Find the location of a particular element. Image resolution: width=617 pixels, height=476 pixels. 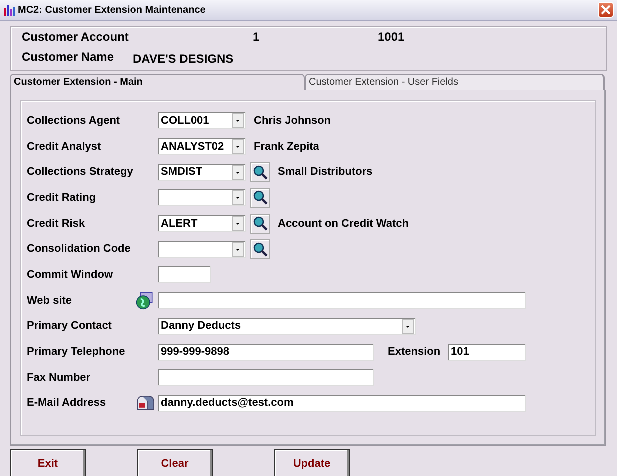

globe-icon is located at coordinates (145, 301).